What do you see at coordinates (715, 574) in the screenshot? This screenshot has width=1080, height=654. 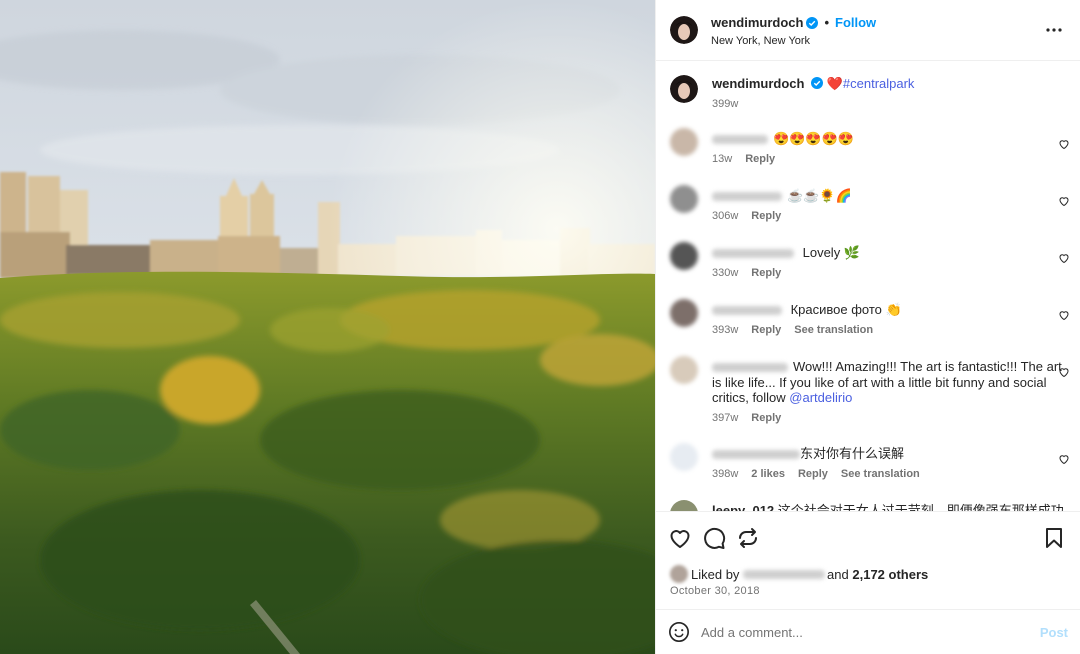 I see `liked-by-label: Liked by` at bounding box center [715, 574].